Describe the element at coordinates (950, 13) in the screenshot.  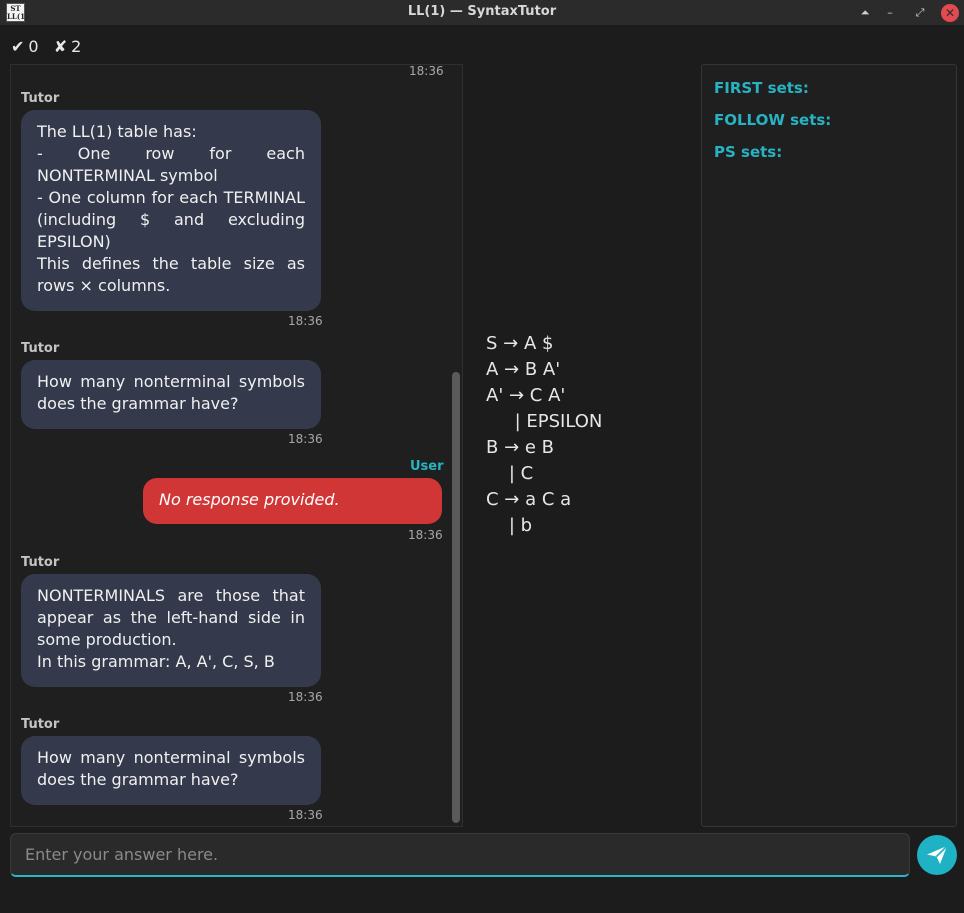
I see `close-button: ✕` at that location.